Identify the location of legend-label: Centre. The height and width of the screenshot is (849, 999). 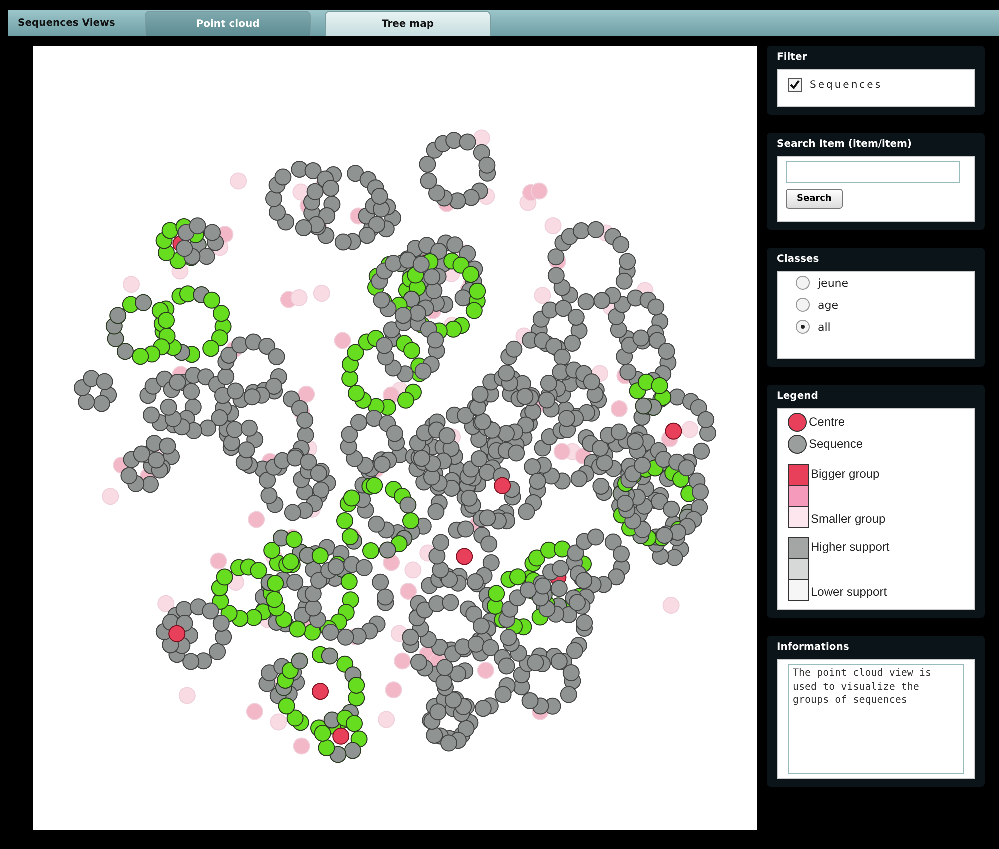
(827, 422).